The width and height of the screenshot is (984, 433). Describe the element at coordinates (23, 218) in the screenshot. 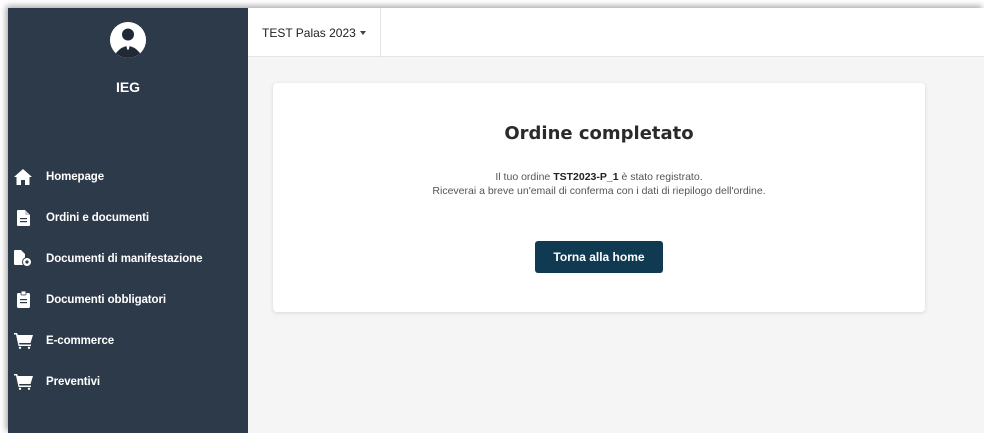

I see `document-icon` at that location.